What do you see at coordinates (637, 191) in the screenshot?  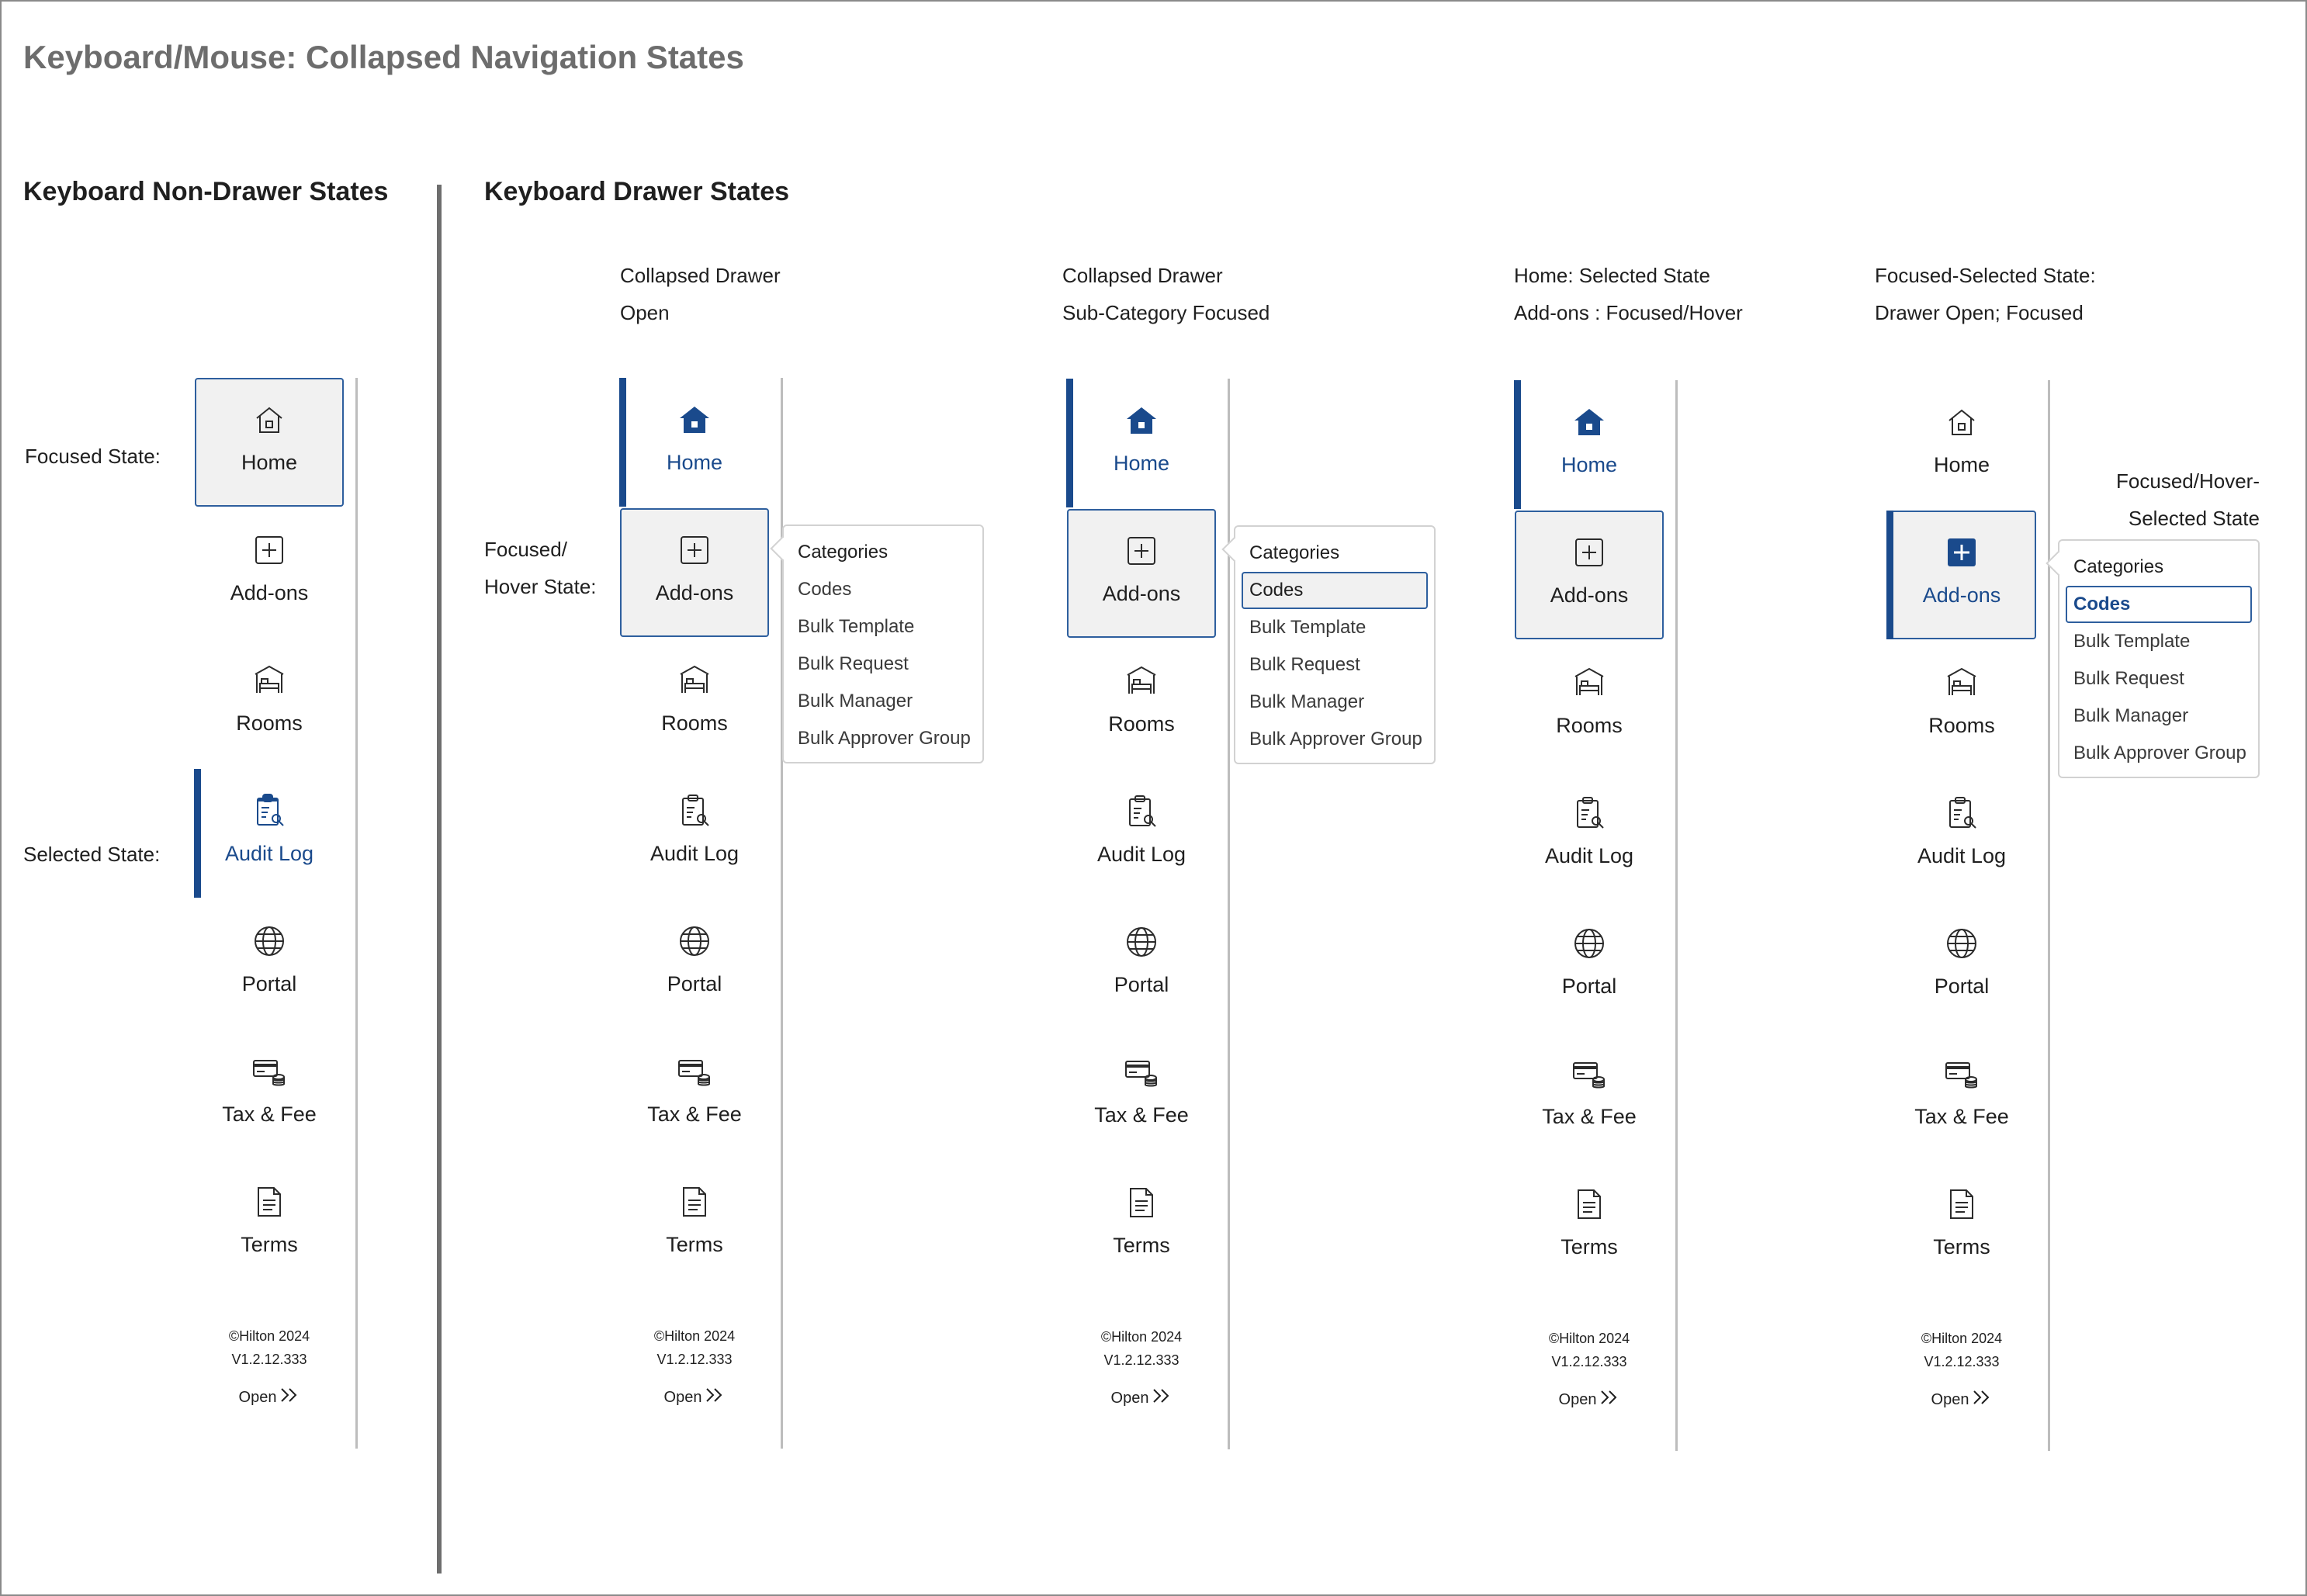 I see `section-title-drawer: Keyboard Drawer States` at bounding box center [637, 191].